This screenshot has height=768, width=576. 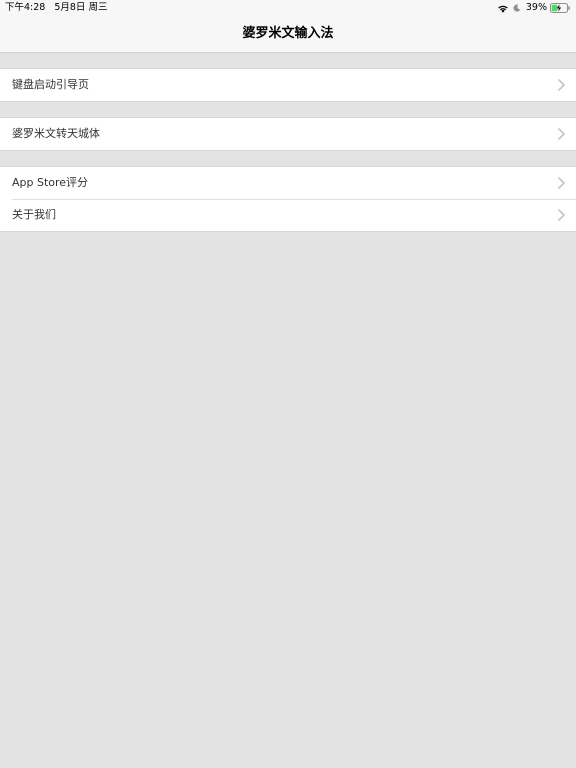 I want to click on status-left: 下午4:28 5月8日 周三, so click(x=56, y=8).